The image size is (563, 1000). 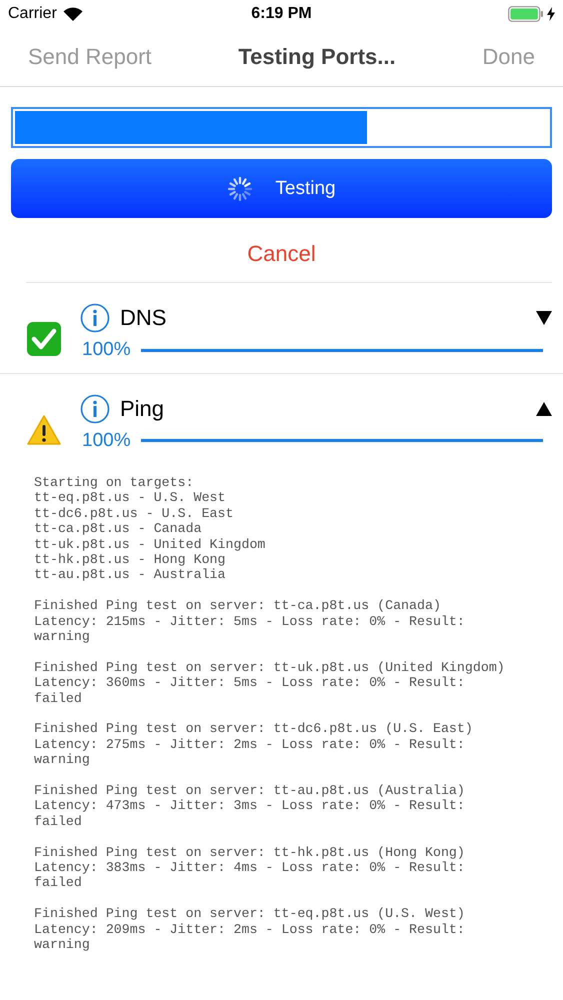 What do you see at coordinates (114, 482) in the screenshot?
I see `log-line: Starting on targets:` at bounding box center [114, 482].